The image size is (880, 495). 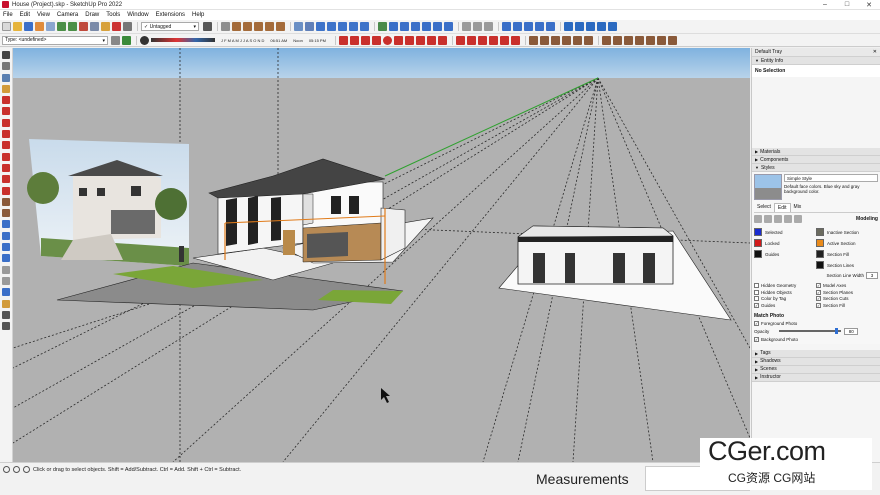 I want to click on front-view-icon, so click(x=247, y=26).